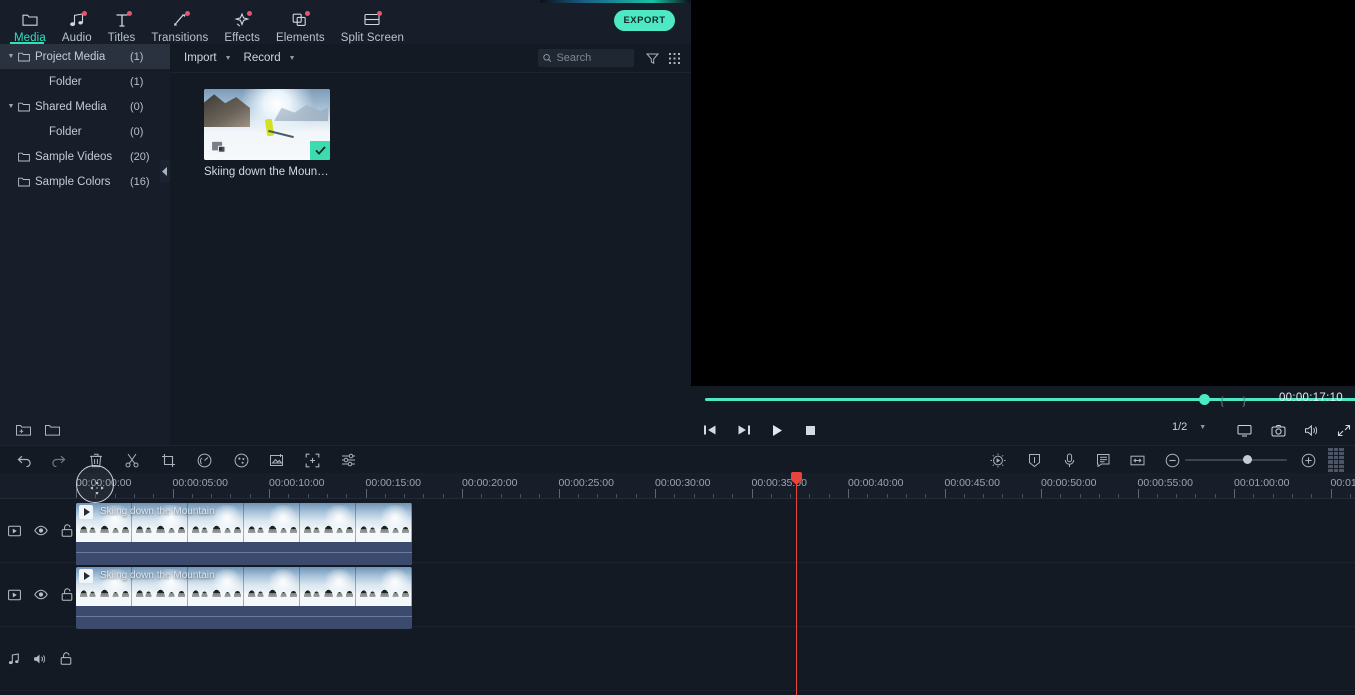 The width and height of the screenshot is (1355, 695). What do you see at coordinates (810, 430) in the screenshot?
I see `stop-icon` at bounding box center [810, 430].